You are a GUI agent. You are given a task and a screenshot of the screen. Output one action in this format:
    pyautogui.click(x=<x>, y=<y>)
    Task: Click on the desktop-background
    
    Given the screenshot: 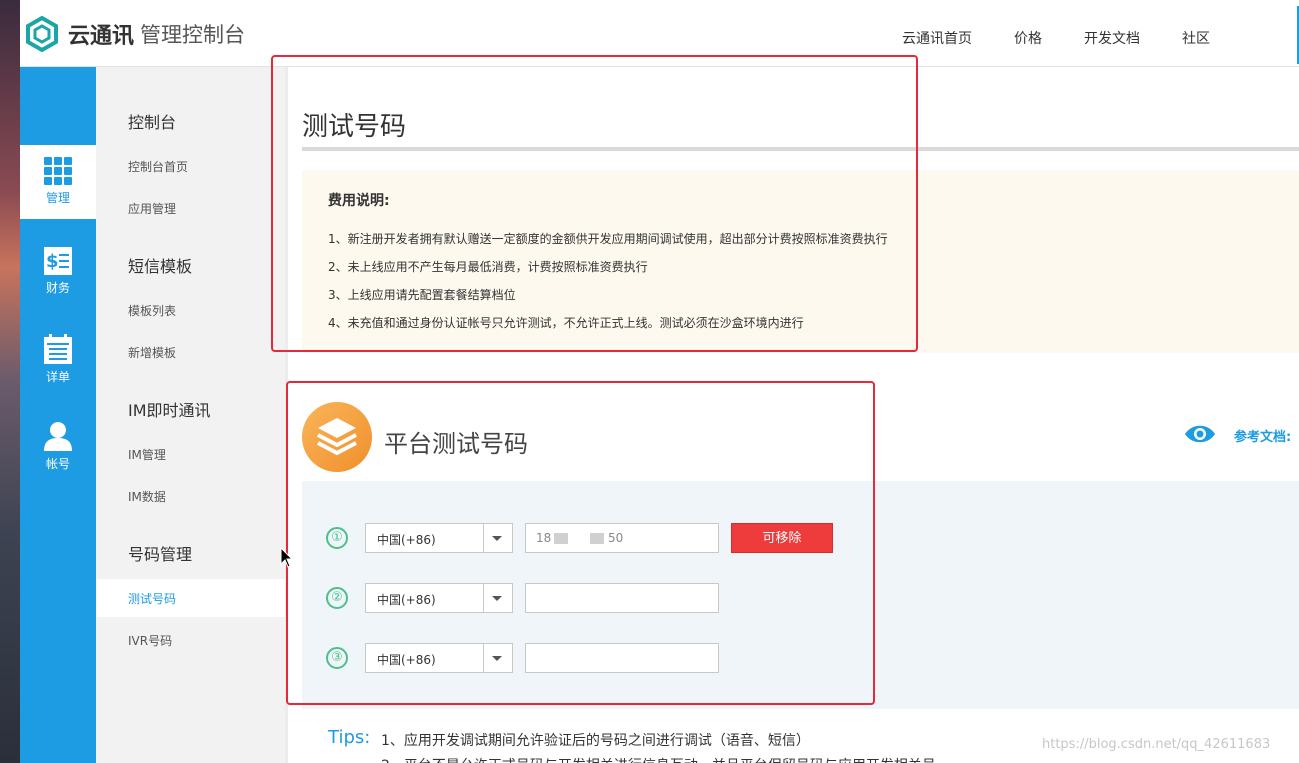 What is the action you would take?
    pyautogui.click(x=10, y=381)
    